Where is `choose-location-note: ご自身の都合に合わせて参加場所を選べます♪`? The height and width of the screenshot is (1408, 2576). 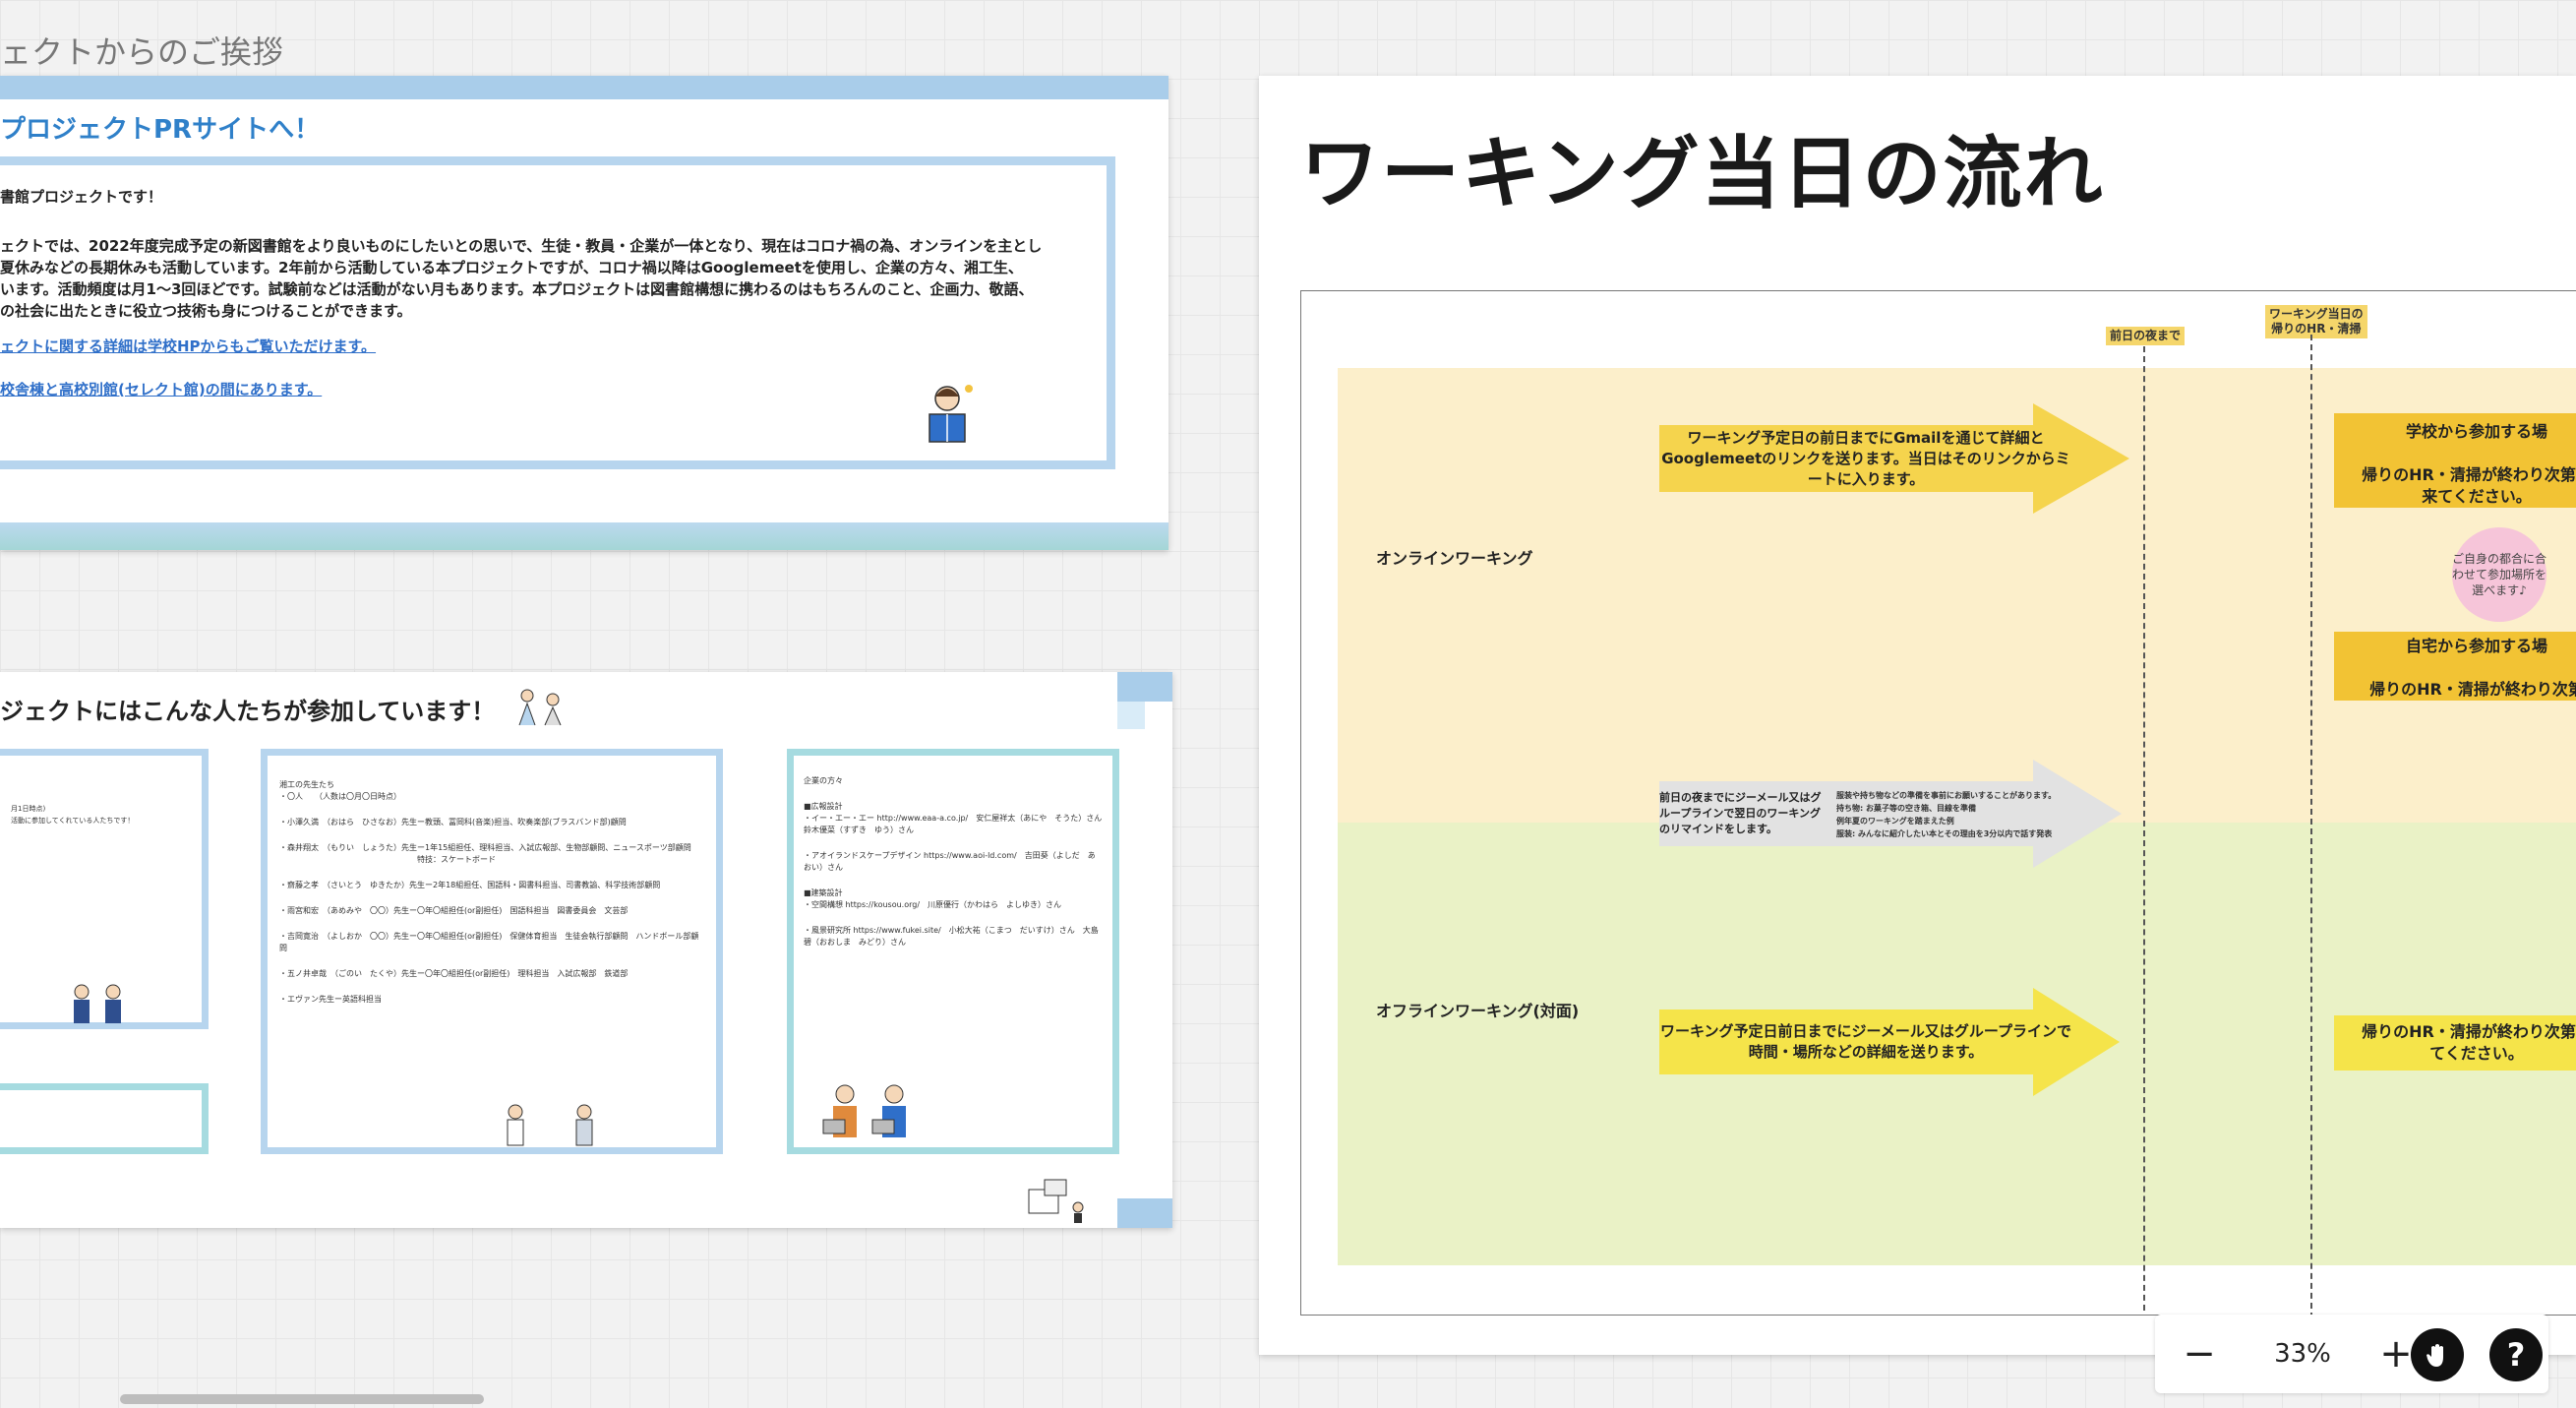
choose-location-note: ご自身の都合に合わせて参加場所を選べます♪ is located at coordinates (2499, 574).